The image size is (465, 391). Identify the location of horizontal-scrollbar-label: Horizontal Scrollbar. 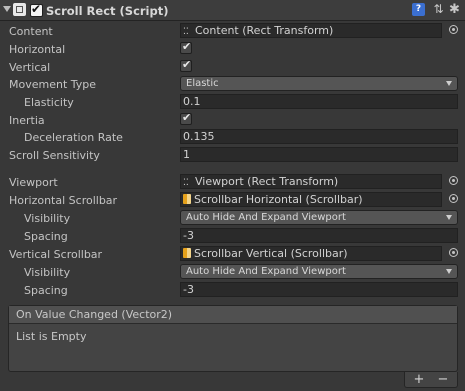
(63, 200).